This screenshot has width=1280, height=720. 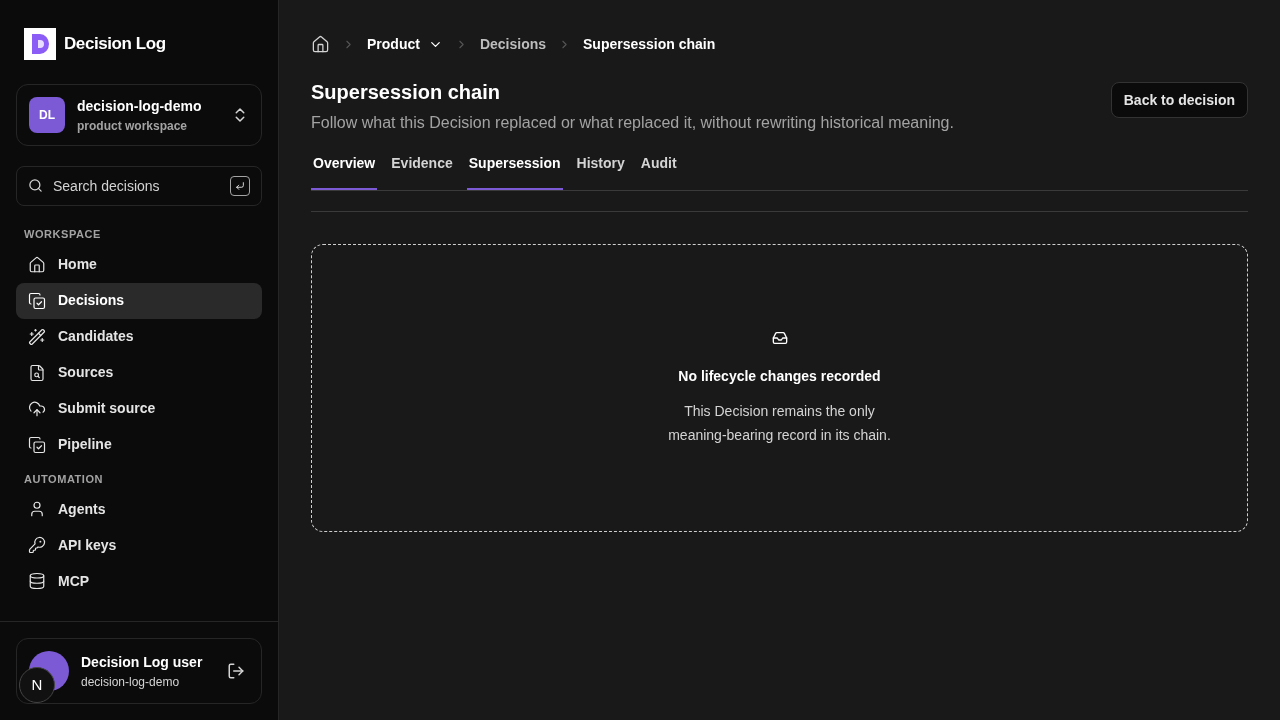 I want to click on breadcrumb-link: Supersession chain, so click(x=649, y=44).